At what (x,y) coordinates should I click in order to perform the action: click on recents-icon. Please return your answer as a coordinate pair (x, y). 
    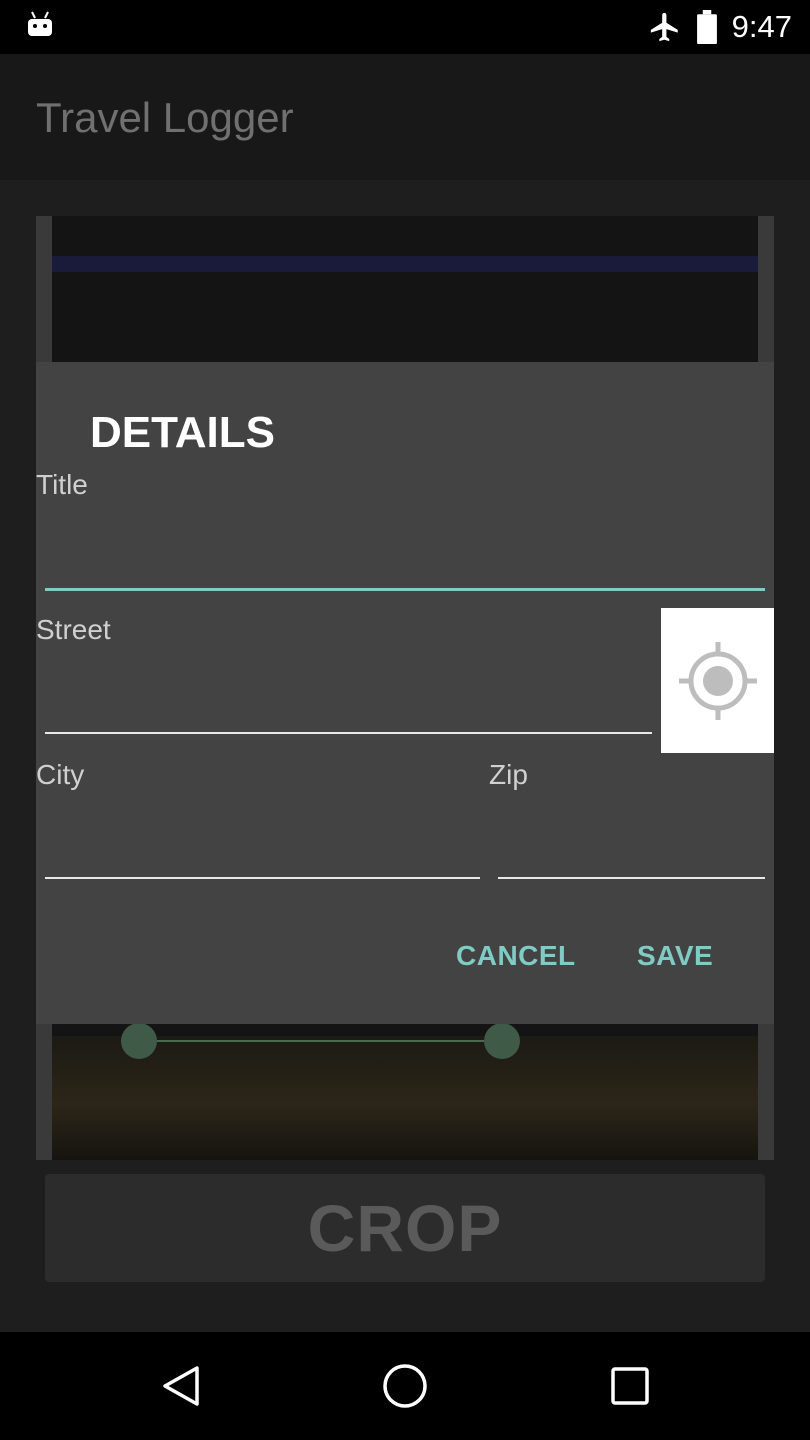
    Looking at the image, I should click on (630, 1386).